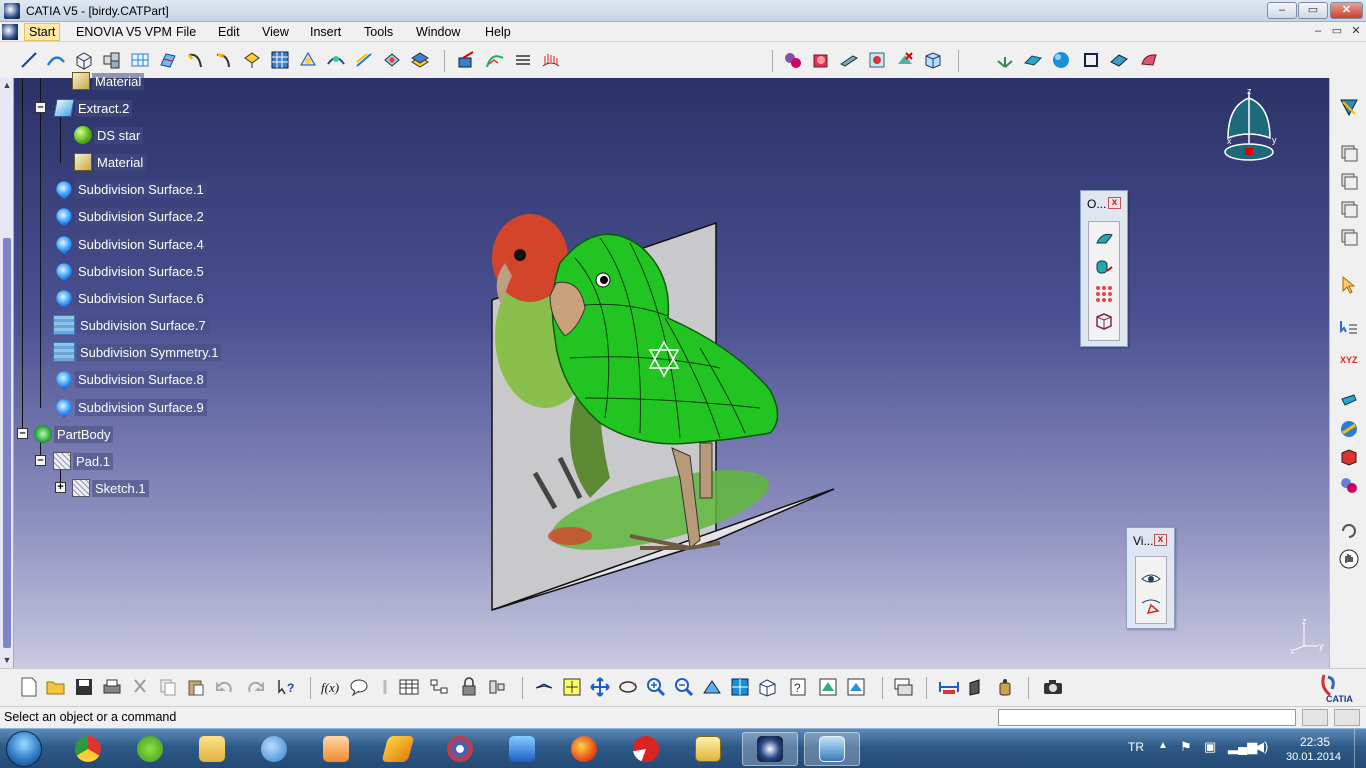  Describe the element at coordinates (1349, 285) in the screenshot. I see `select-arrow-icon` at that location.